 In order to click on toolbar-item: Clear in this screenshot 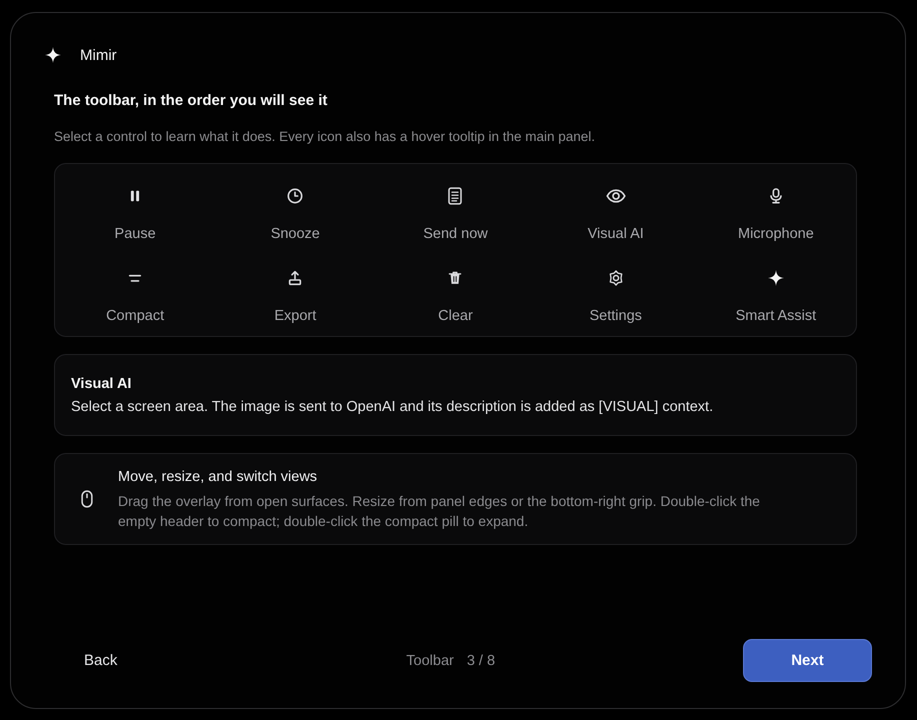, I will do `click(455, 293)`.